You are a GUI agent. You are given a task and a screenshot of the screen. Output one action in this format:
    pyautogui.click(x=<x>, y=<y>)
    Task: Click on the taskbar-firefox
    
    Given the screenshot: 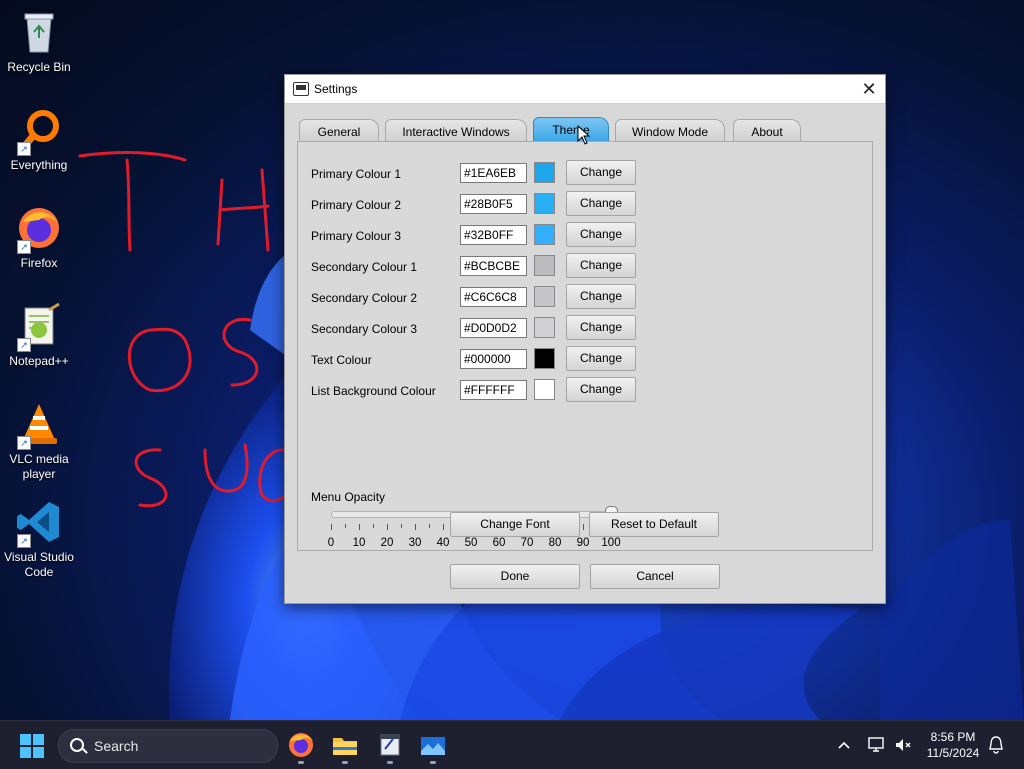 What is the action you would take?
    pyautogui.click(x=301, y=746)
    